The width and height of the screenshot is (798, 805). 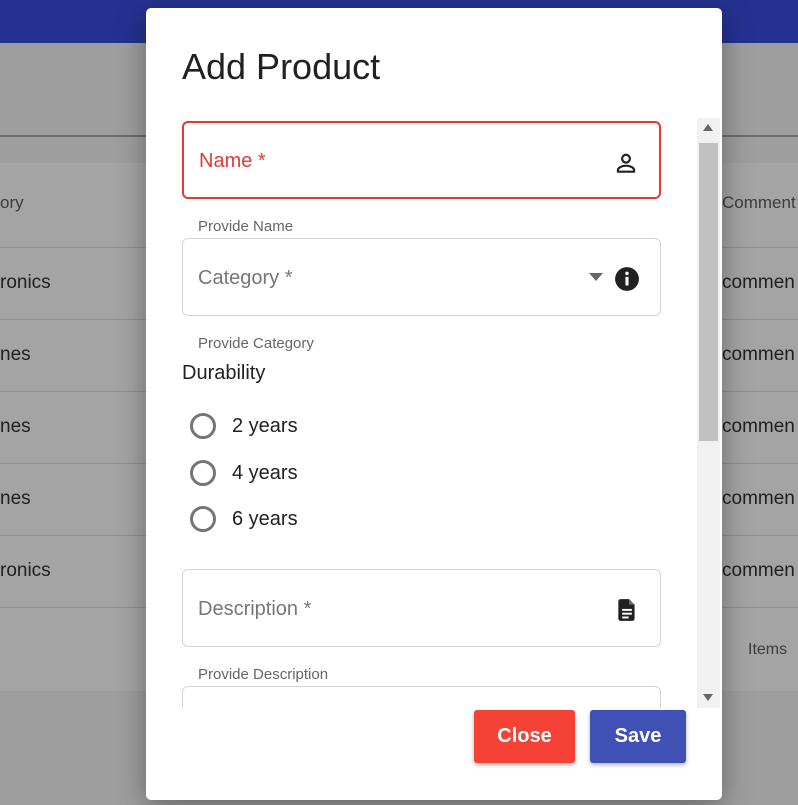 I want to click on scroll-up-arrow-icon, so click(x=708, y=127).